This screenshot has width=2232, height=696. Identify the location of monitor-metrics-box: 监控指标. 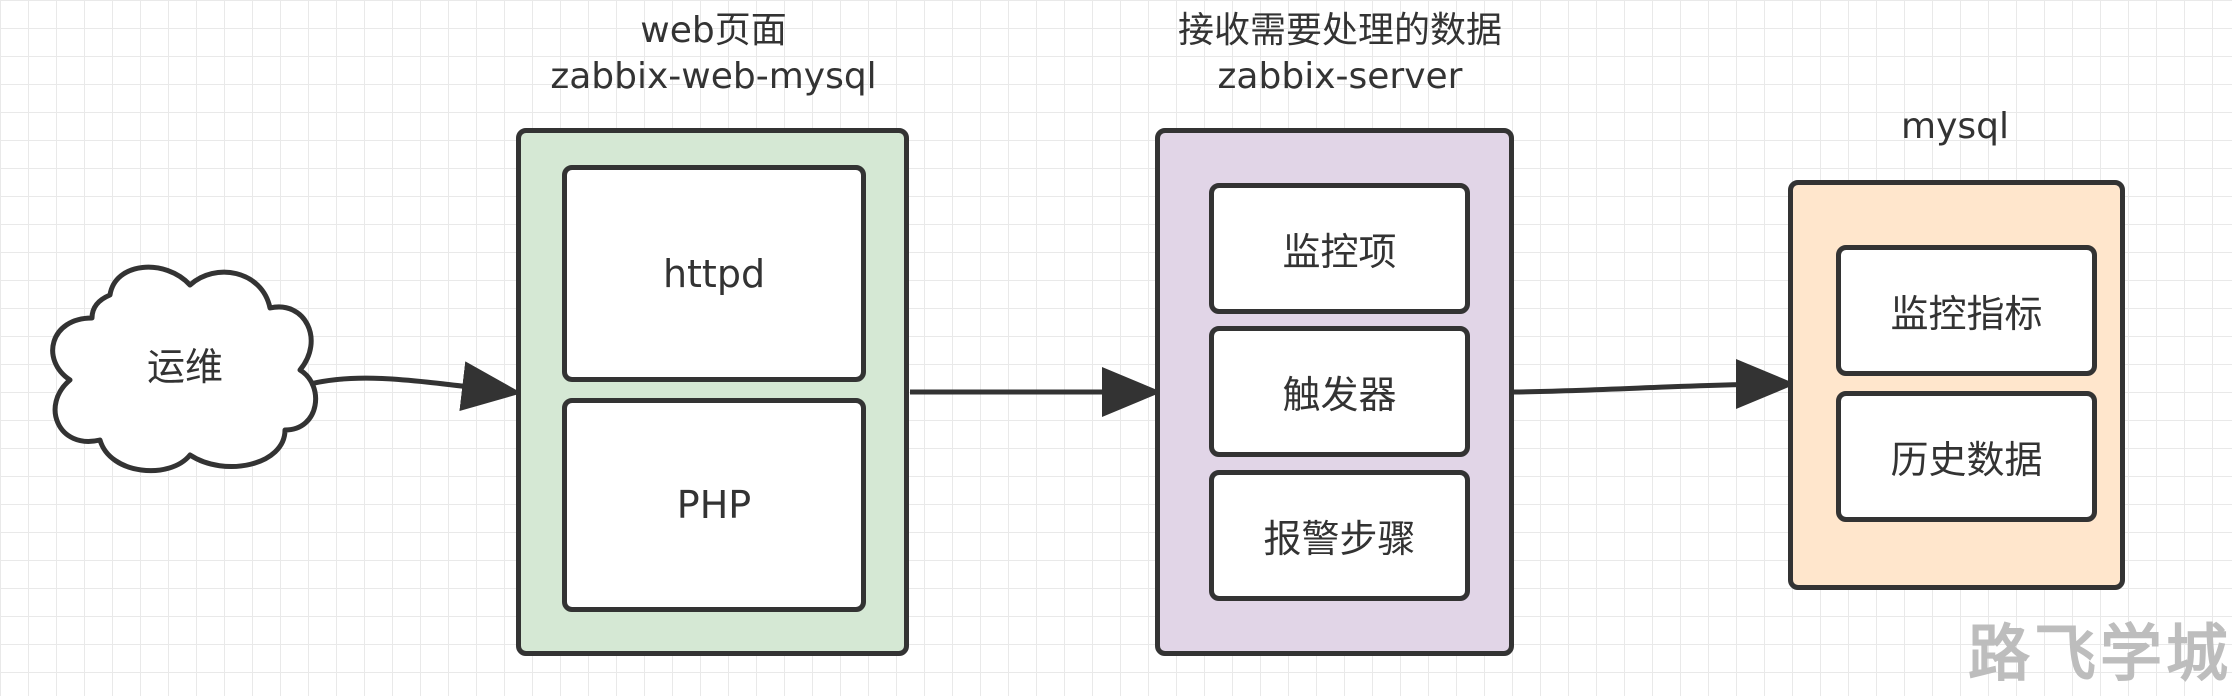
(1966, 310).